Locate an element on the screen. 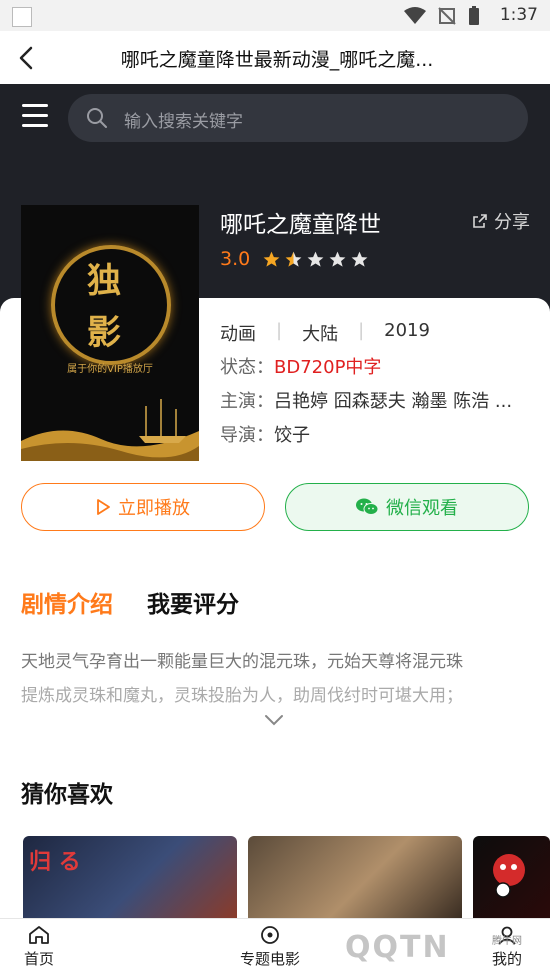 The width and height of the screenshot is (550, 979). play-button: 立即播放 is located at coordinates (143, 507).